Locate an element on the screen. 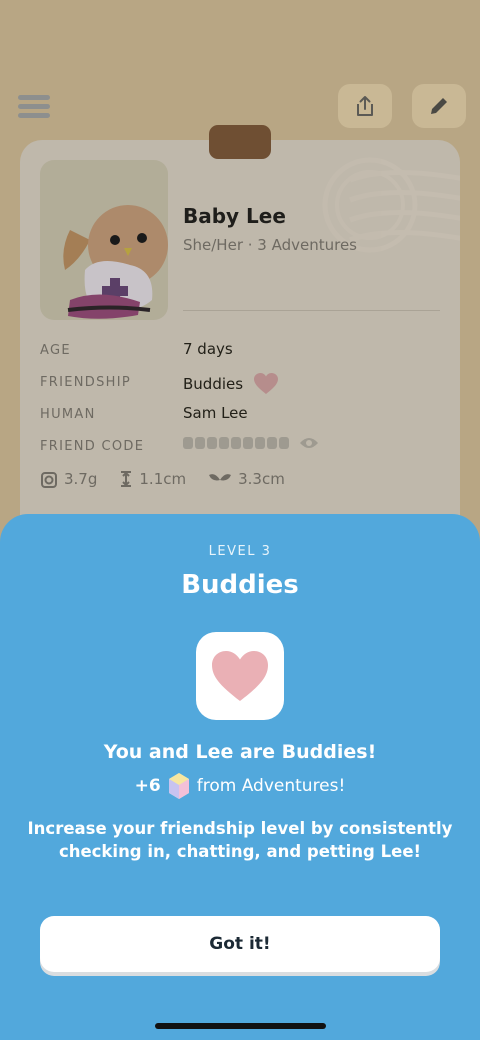  pet-stats: 3.7g 1.1cm 3.3cm is located at coordinates (162, 479).